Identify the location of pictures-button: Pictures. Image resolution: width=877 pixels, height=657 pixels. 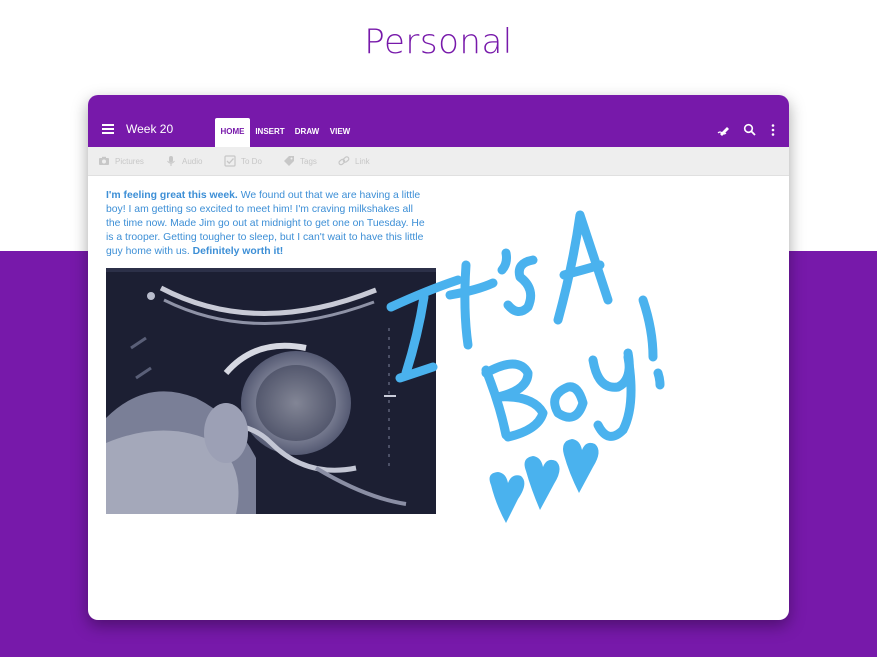
(121, 161).